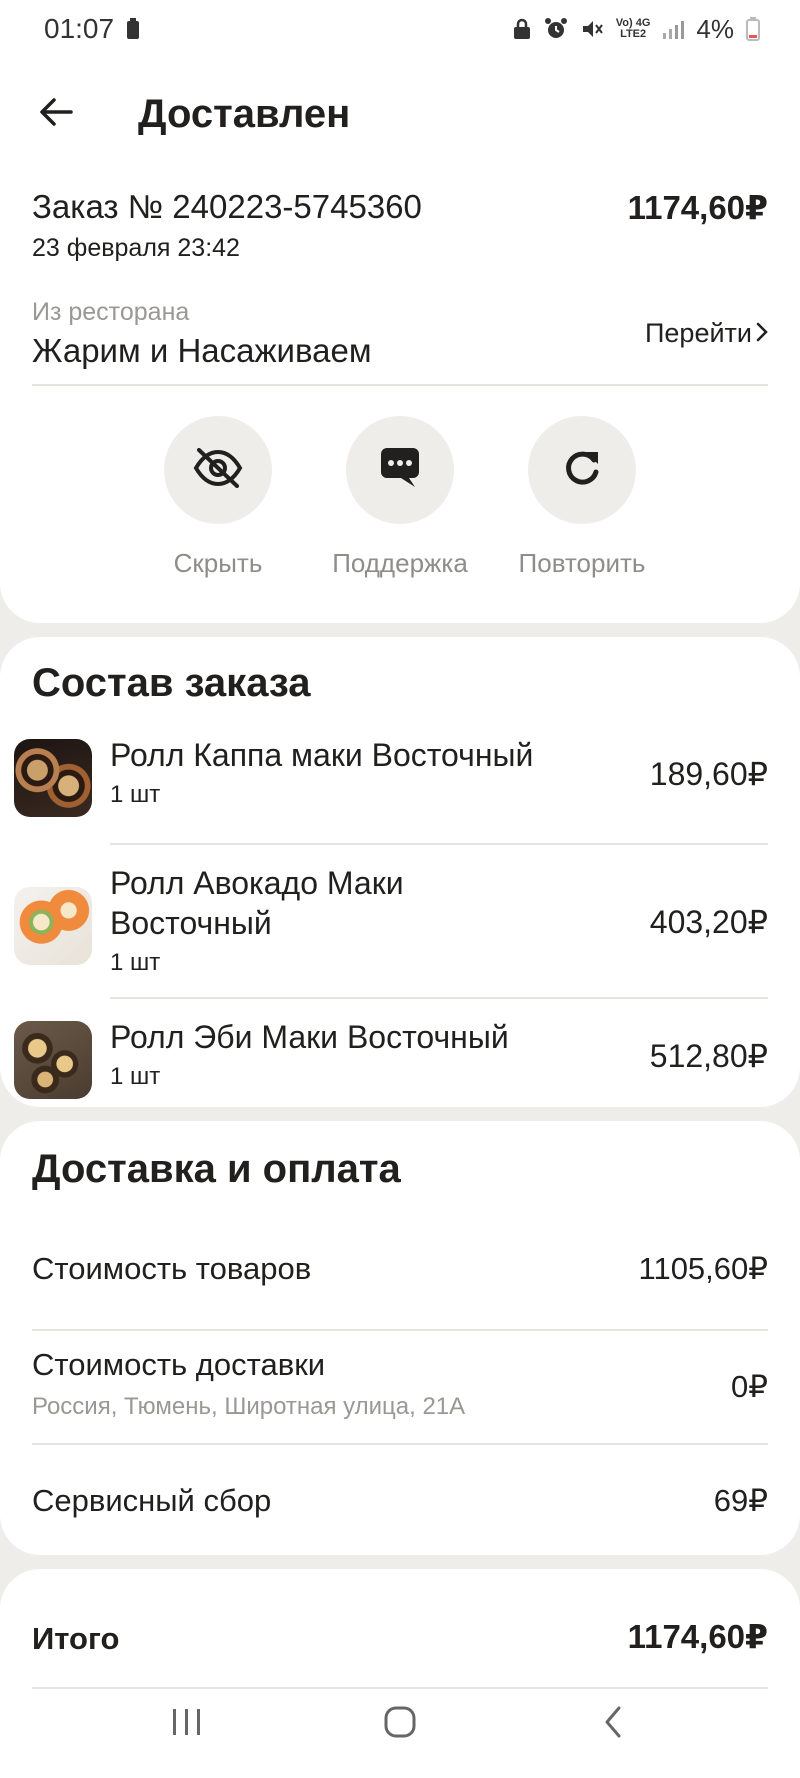 The width and height of the screenshot is (800, 1778). What do you see at coordinates (309, 1037) in the screenshot?
I see `item-name: Ролл Эби Маки Восточный` at bounding box center [309, 1037].